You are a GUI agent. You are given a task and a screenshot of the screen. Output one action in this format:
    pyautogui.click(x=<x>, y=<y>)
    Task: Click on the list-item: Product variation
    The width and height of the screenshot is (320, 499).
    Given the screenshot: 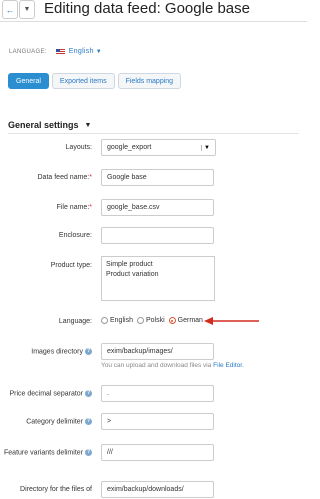 What is the action you would take?
    pyautogui.click(x=158, y=275)
    